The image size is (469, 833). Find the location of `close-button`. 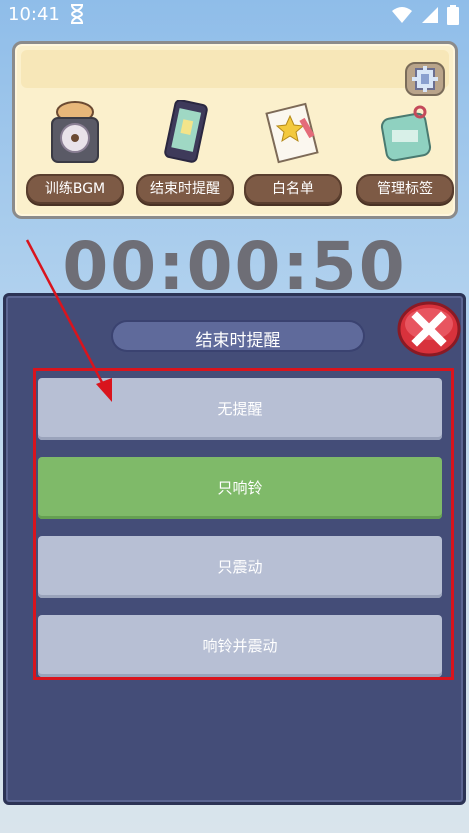

close-button is located at coordinates (429, 329).